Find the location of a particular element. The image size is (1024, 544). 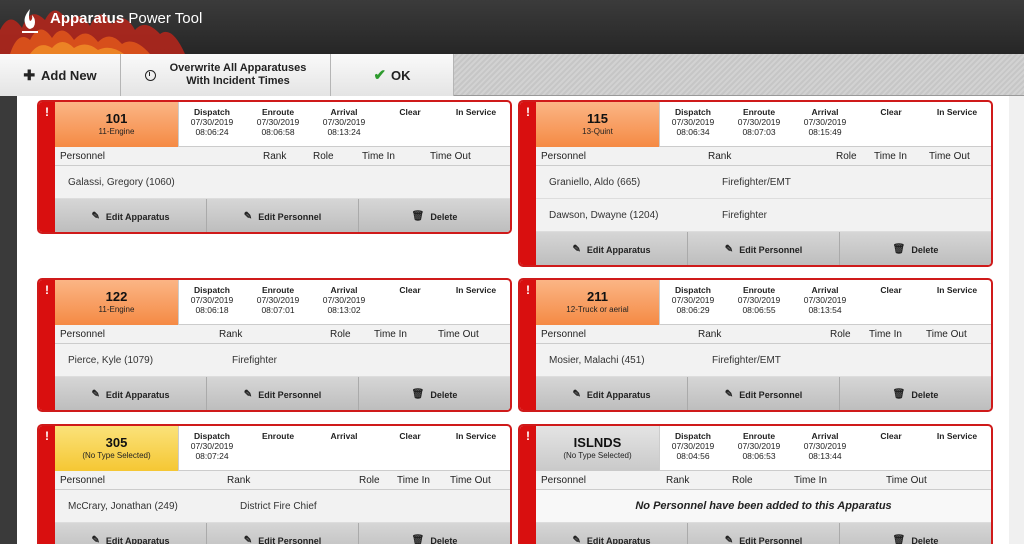

dispatch-time: Dispatch 07/30/2019 08:04:56 is located at coordinates (693, 446).